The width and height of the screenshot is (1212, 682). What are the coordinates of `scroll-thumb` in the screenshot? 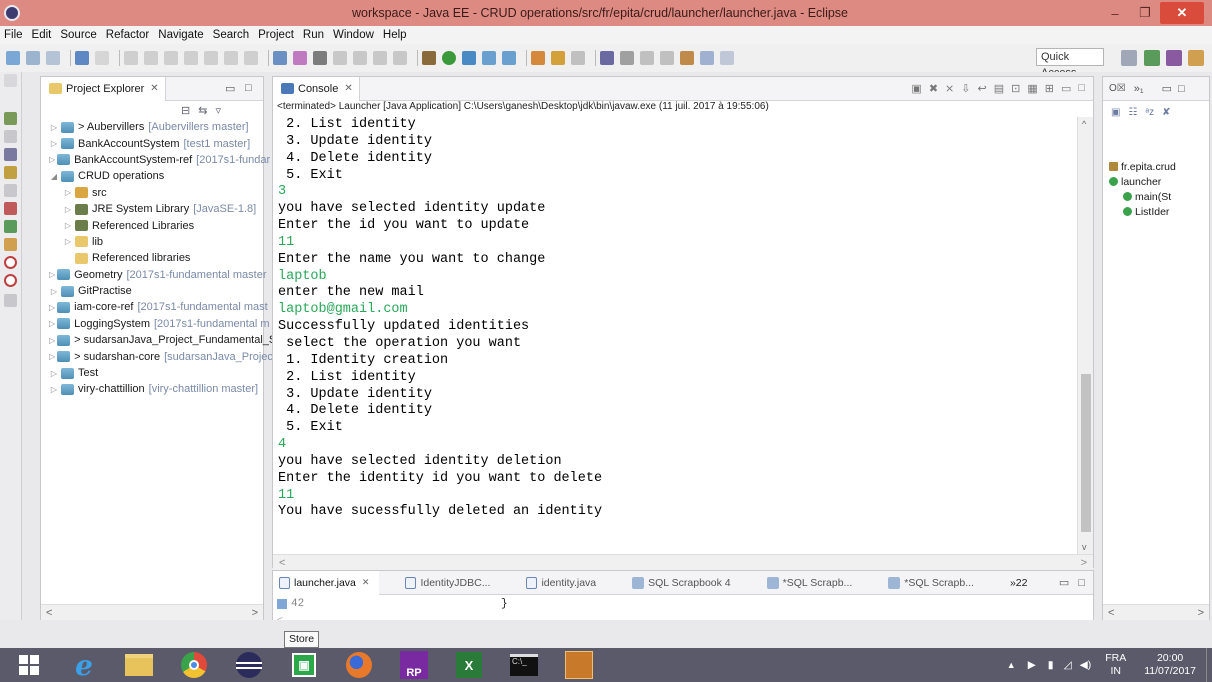 It's located at (1086, 453).